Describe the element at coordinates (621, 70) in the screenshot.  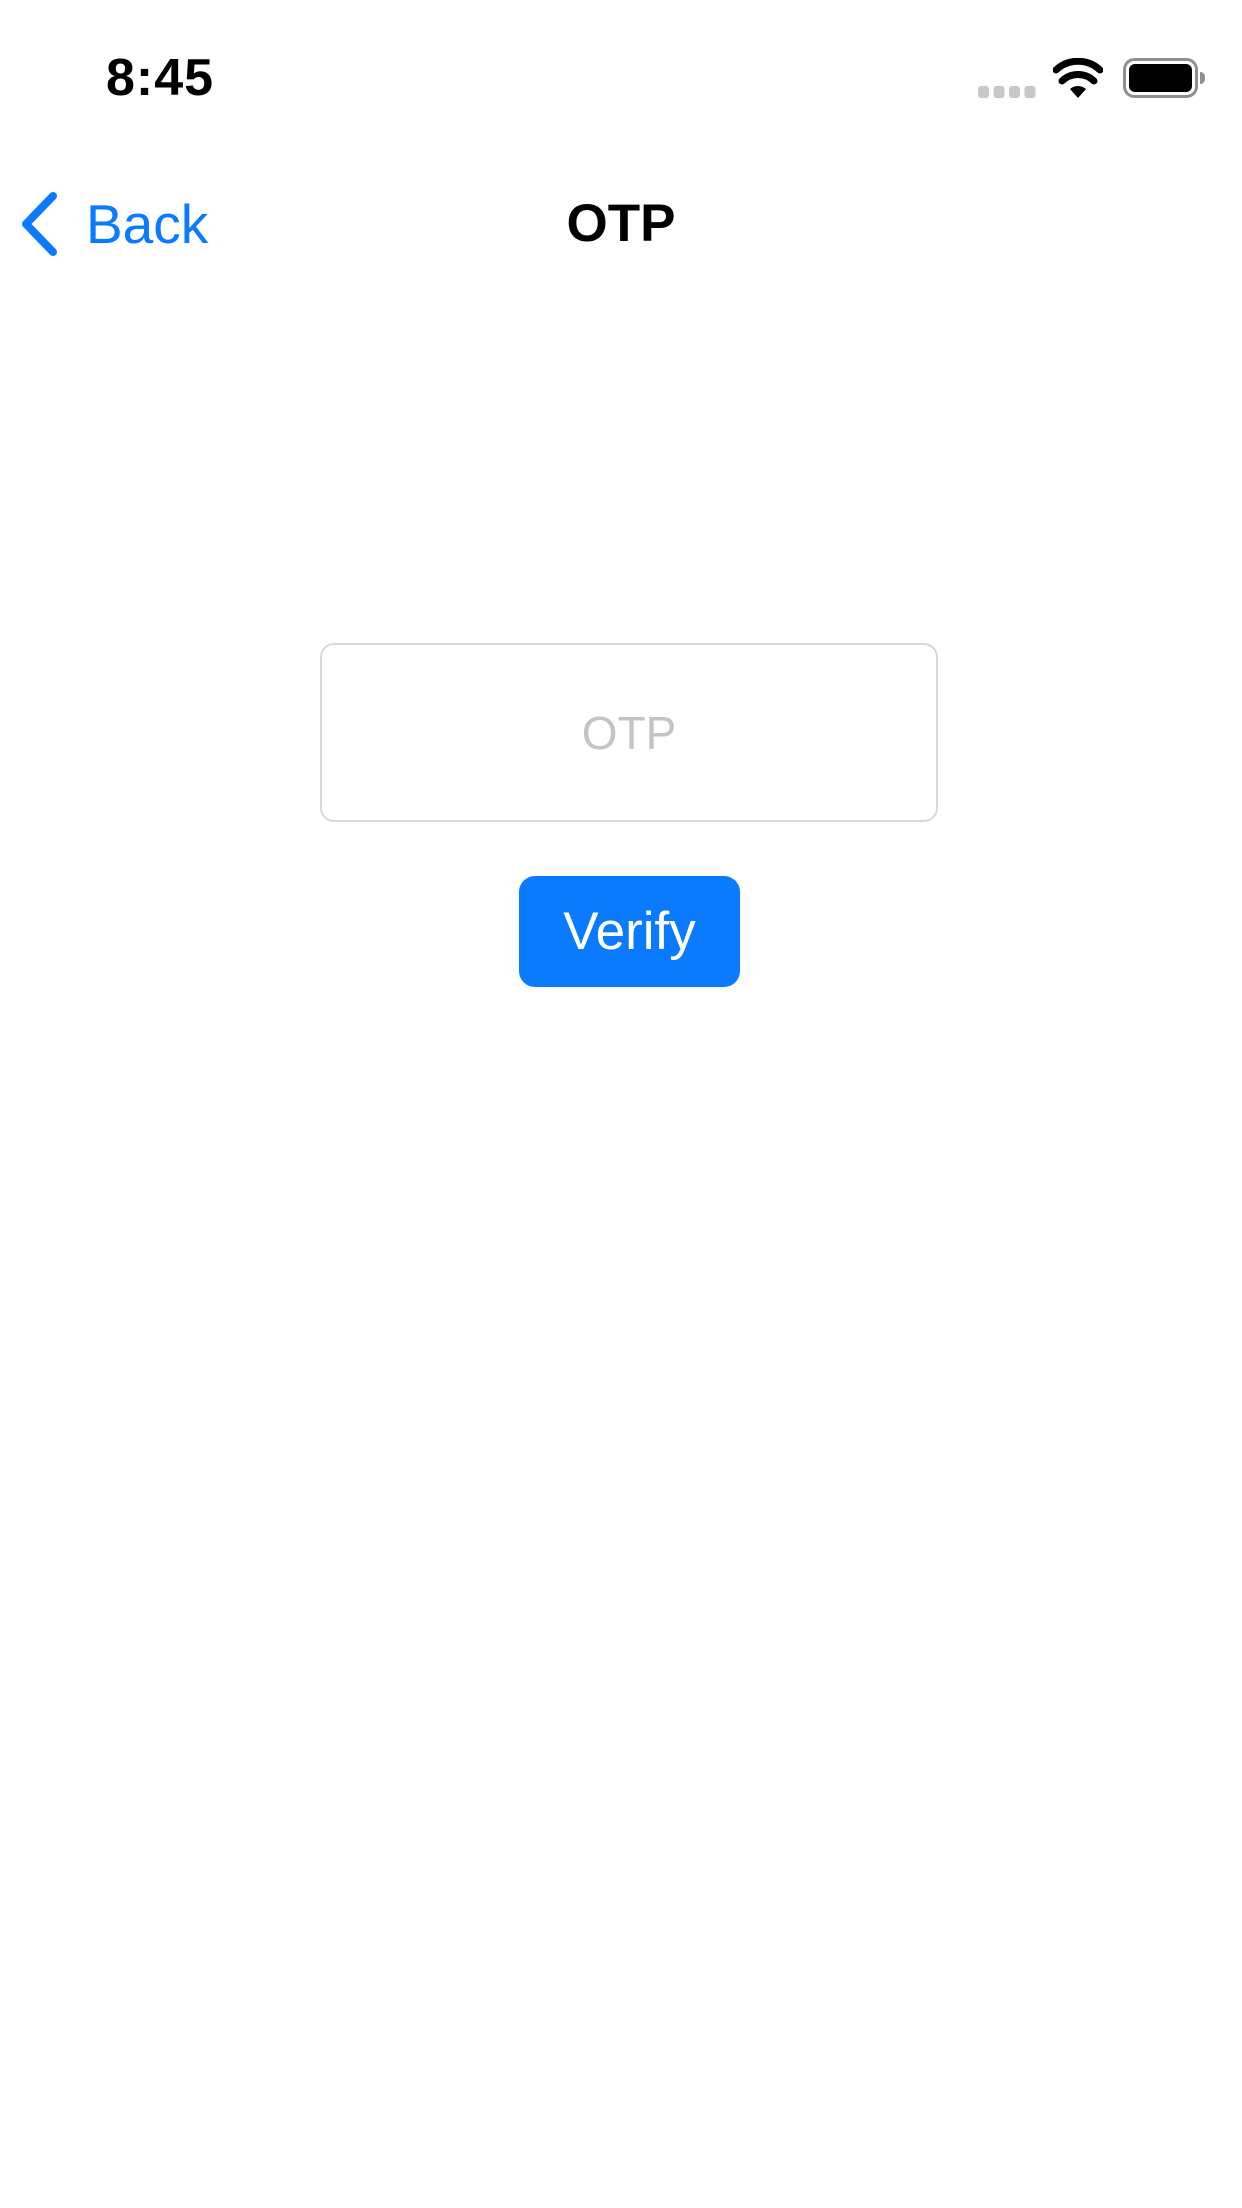
I see `status-bar: 8:45` at that location.